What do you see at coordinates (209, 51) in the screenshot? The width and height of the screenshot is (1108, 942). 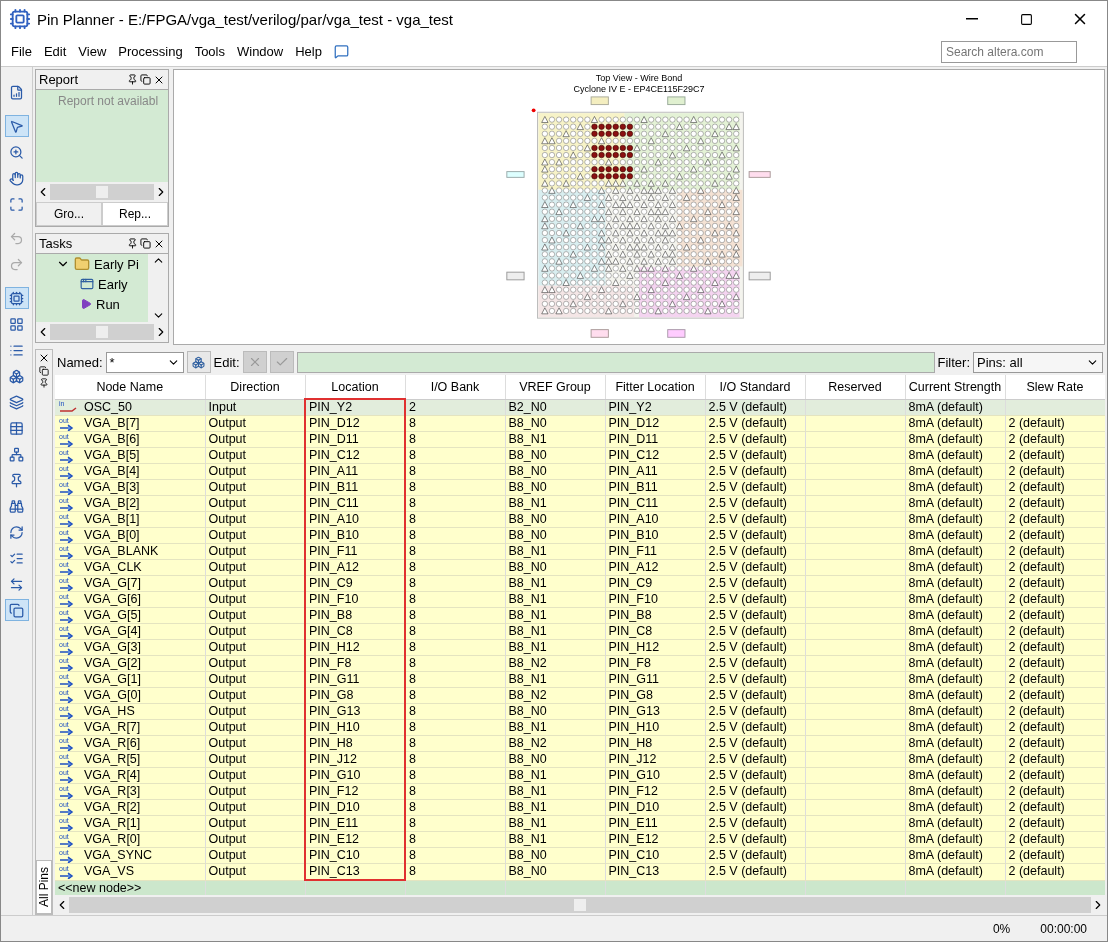 I see `menu-item: Tools` at bounding box center [209, 51].